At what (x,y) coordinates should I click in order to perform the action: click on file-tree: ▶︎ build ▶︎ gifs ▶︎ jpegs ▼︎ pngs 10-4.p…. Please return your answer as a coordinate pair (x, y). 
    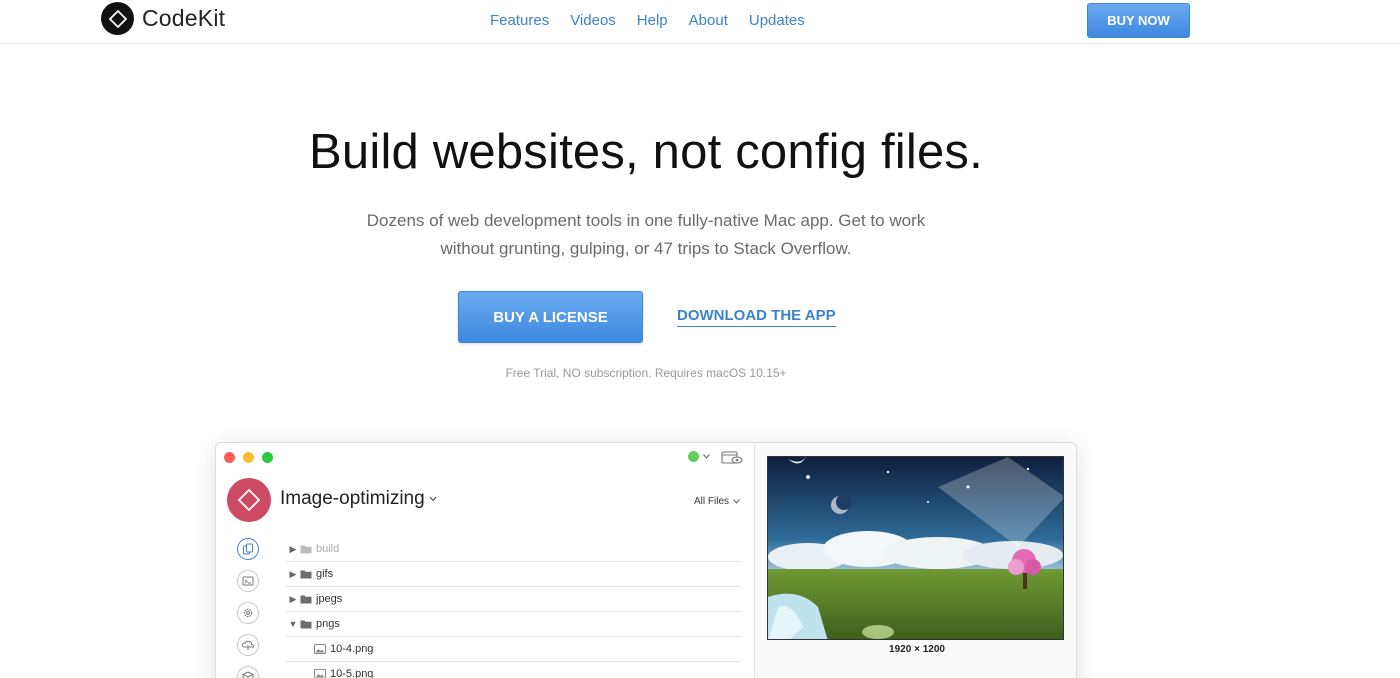
    Looking at the image, I should click on (513, 607).